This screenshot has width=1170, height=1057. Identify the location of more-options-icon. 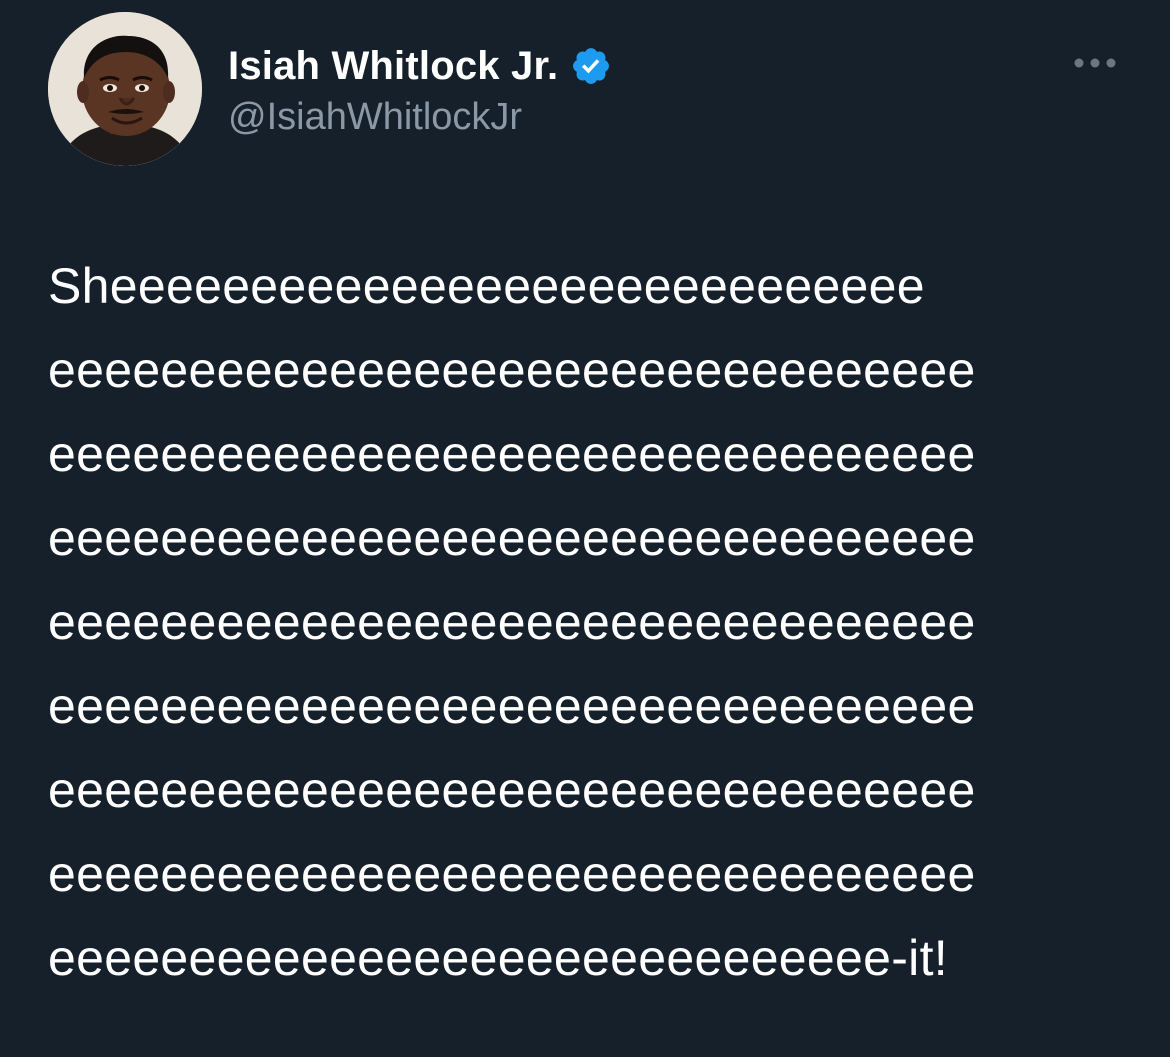
(1095, 63).